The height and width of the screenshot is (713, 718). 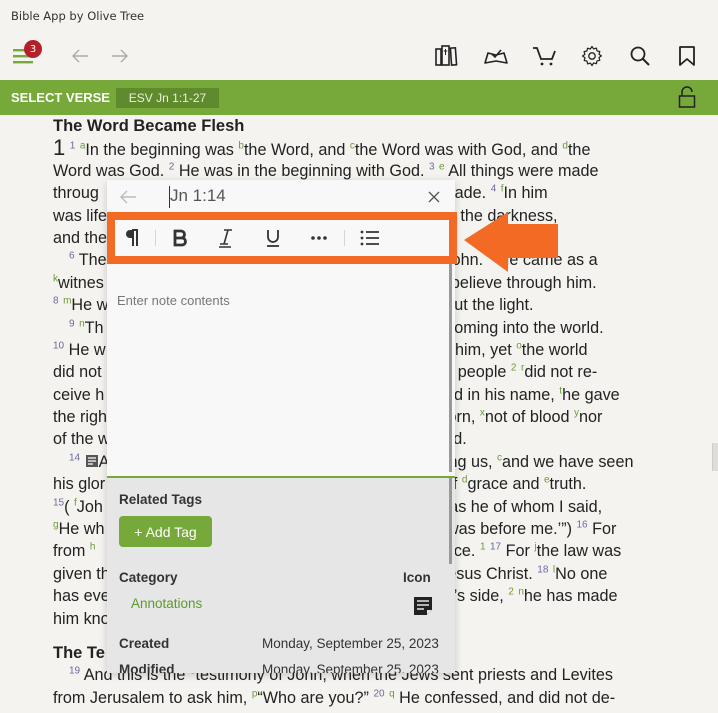 What do you see at coordinates (592, 56) in the screenshot?
I see `settings-button` at bounding box center [592, 56].